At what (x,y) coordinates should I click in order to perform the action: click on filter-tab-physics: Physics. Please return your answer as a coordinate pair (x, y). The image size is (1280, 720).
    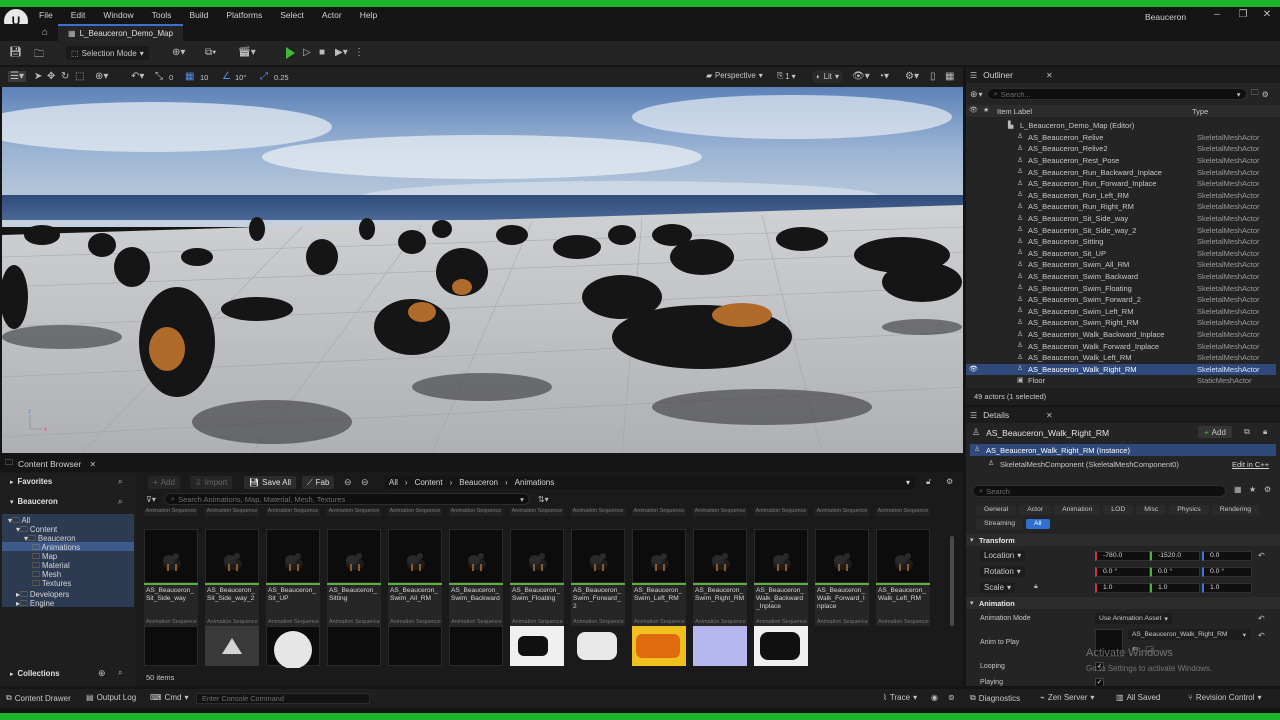
    Looking at the image, I should click on (1189, 510).